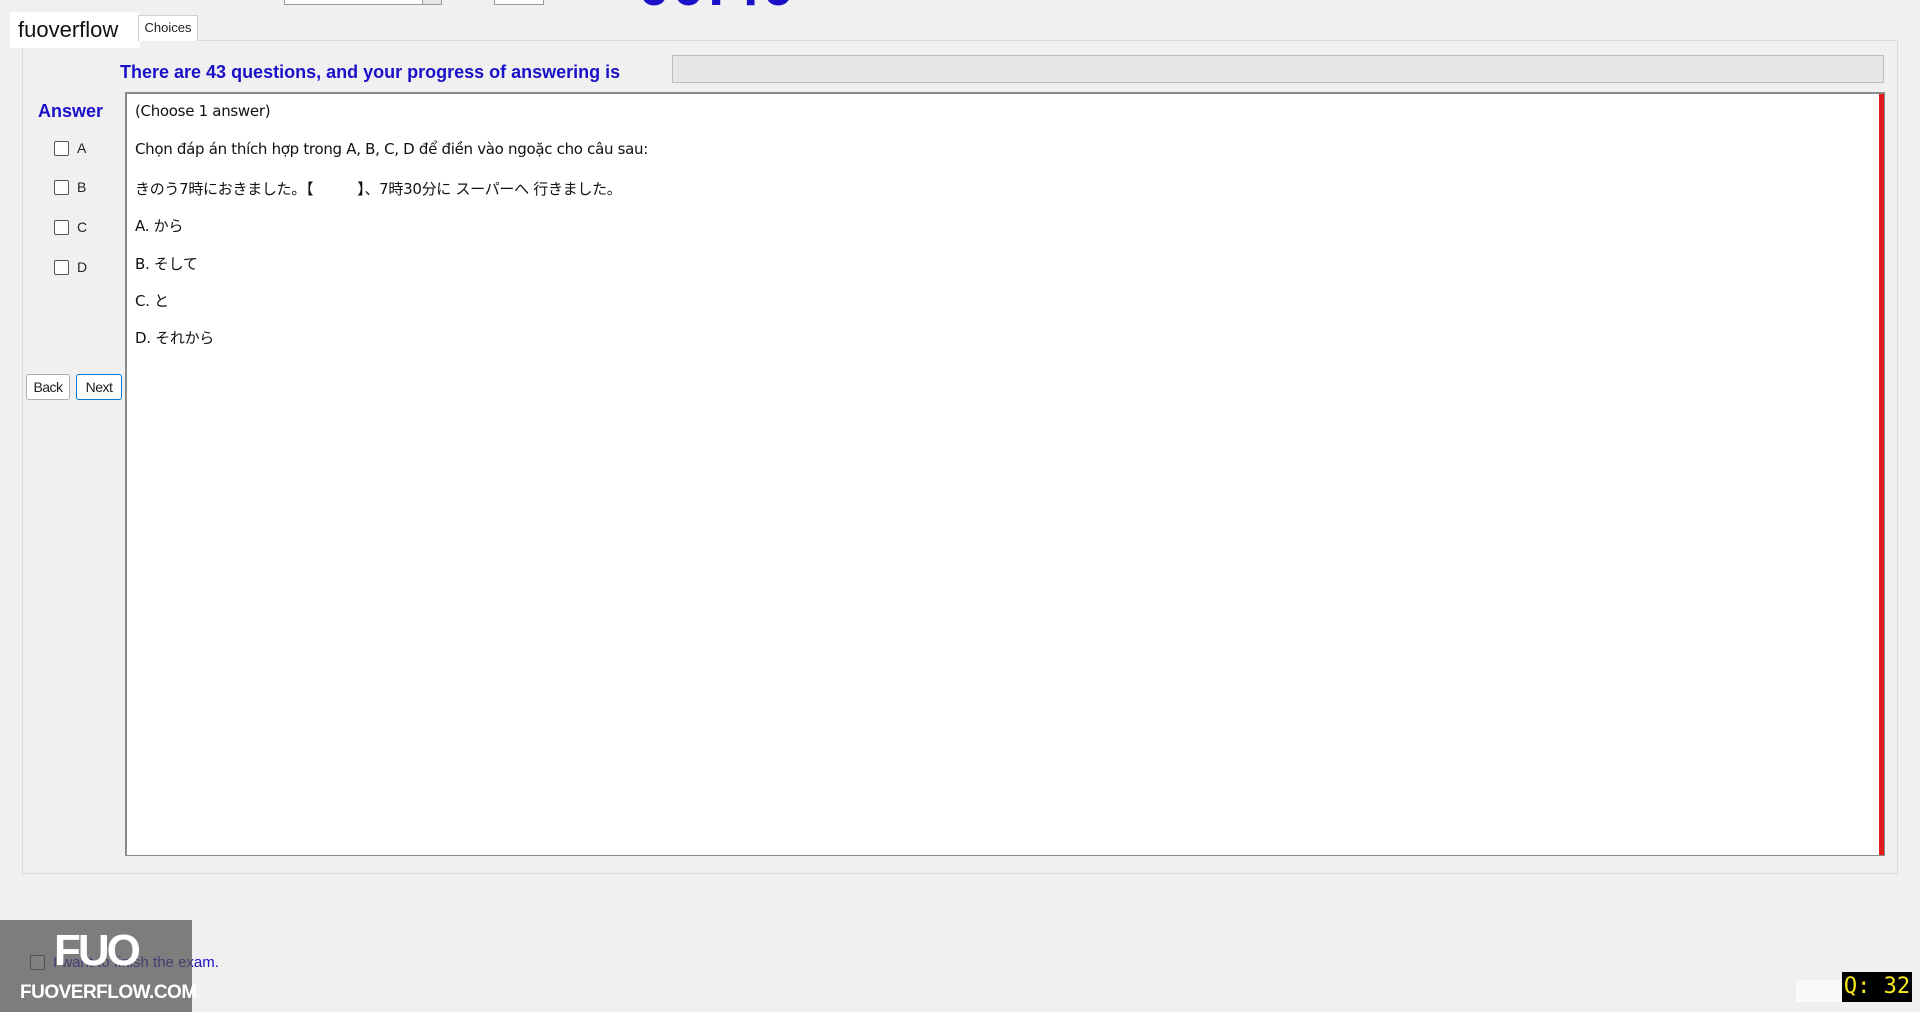 Image resolution: width=1920 pixels, height=1012 pixels. What do you see at coordinates (61, 148) in the screenshot?
I see `checkbox-a` at bounding box center [61, 148].